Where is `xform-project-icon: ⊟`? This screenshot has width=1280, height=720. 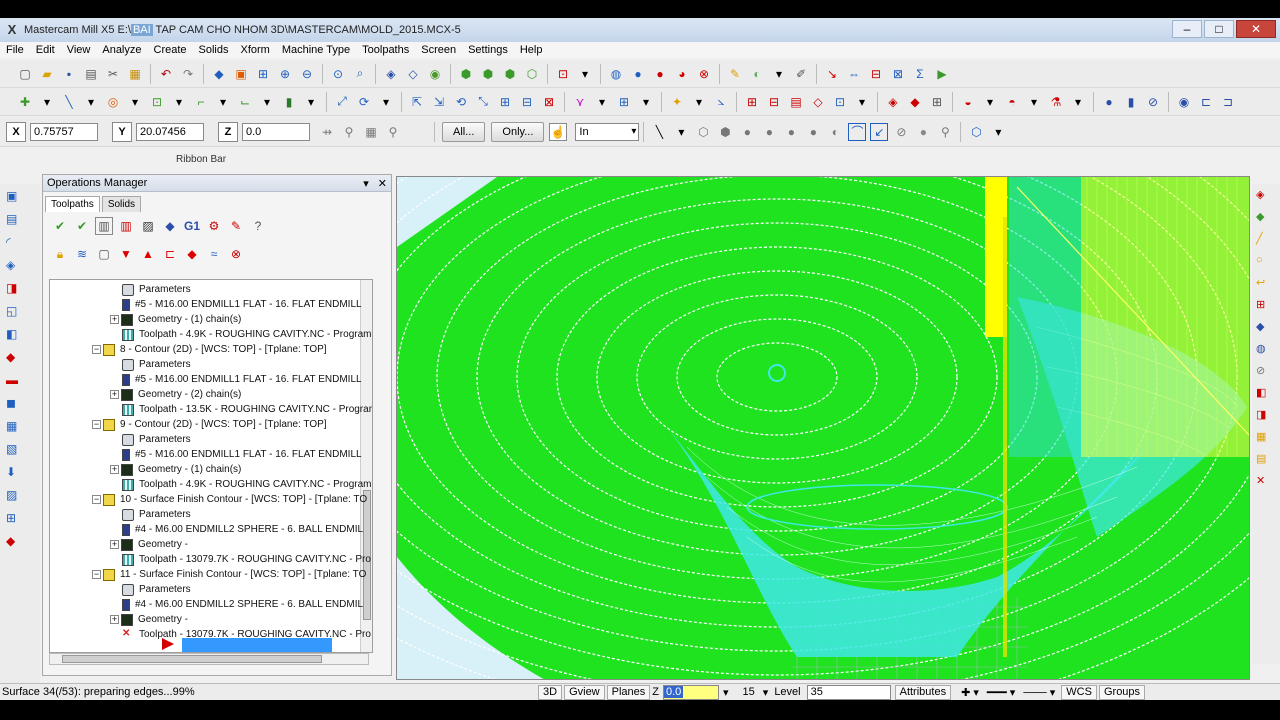 xform-project-icon: ⊟ is located at coordinates (527, 102).